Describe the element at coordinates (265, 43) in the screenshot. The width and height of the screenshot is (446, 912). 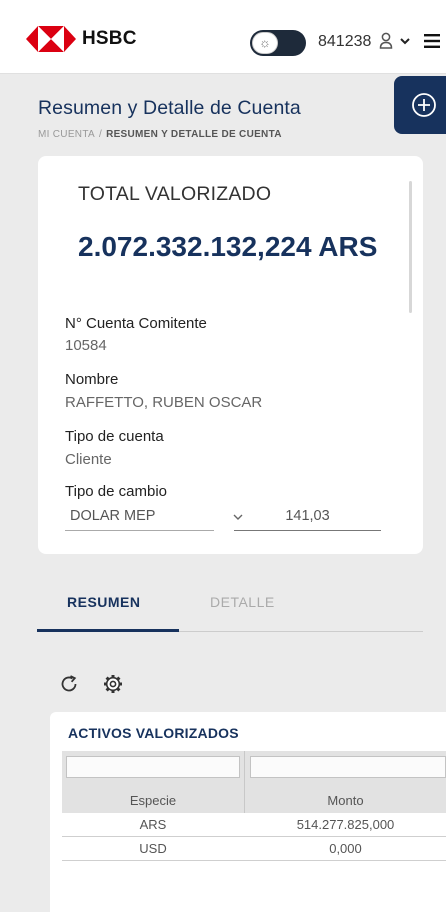
I see `sun-icon: ☼` at that location.